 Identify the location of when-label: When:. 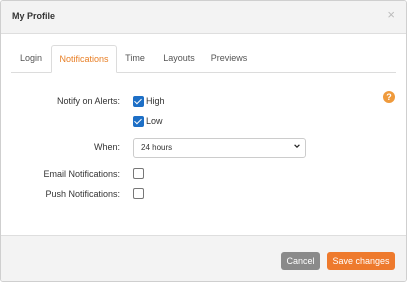
(106, 147).